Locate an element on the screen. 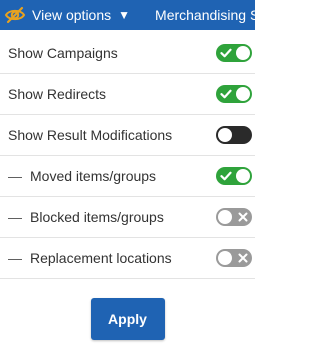 This screenshot has height=352, width=320. view-options-label: View options is located at coordinates (72, 15).